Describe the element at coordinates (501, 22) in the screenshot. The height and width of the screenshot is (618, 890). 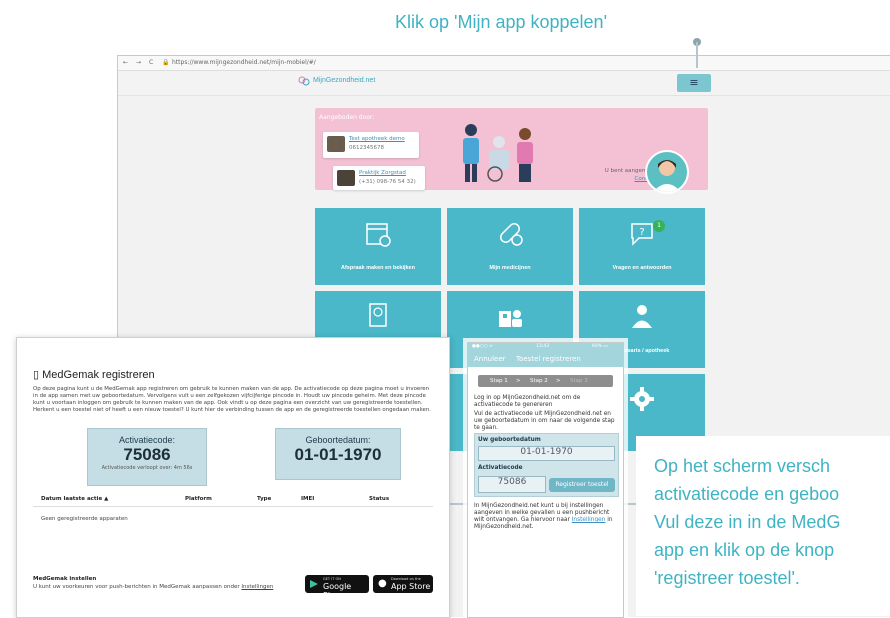
I see `callout-top: Klik op 'Mijn app koppelen'` at that location.